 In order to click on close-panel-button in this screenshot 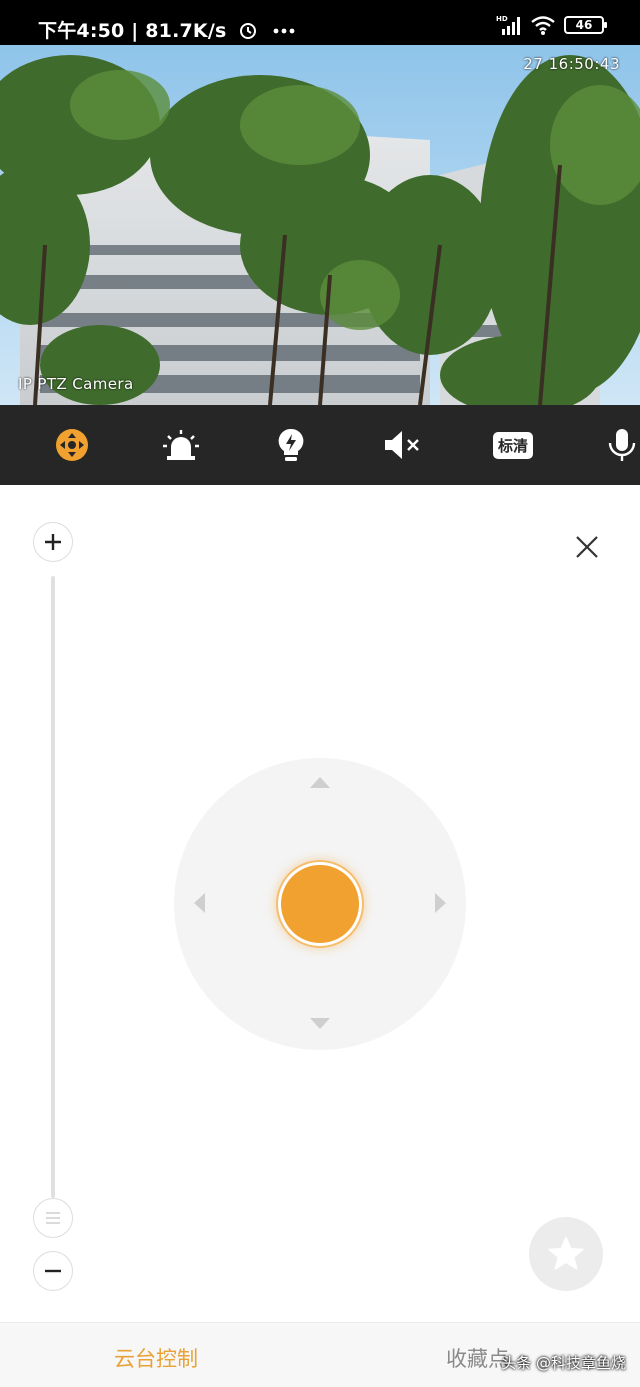, I will do `click(587, 547)`.